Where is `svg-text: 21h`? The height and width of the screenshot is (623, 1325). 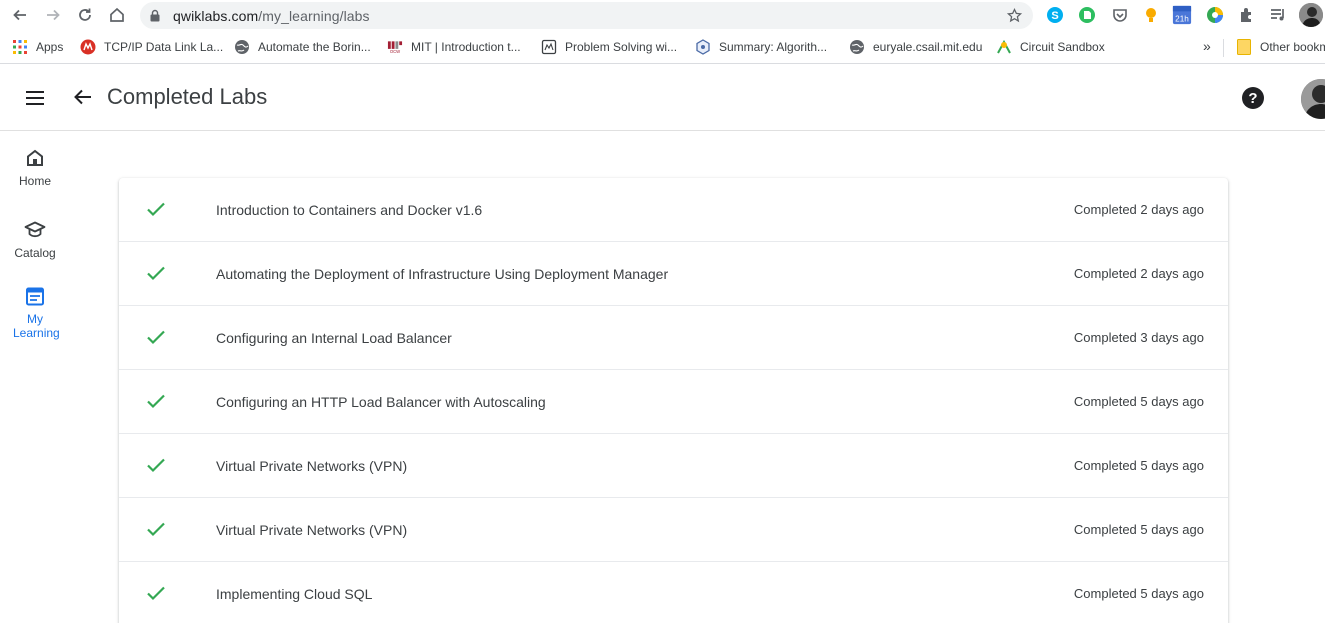 svg-text: 21h is located at coordinates (1182, 18).